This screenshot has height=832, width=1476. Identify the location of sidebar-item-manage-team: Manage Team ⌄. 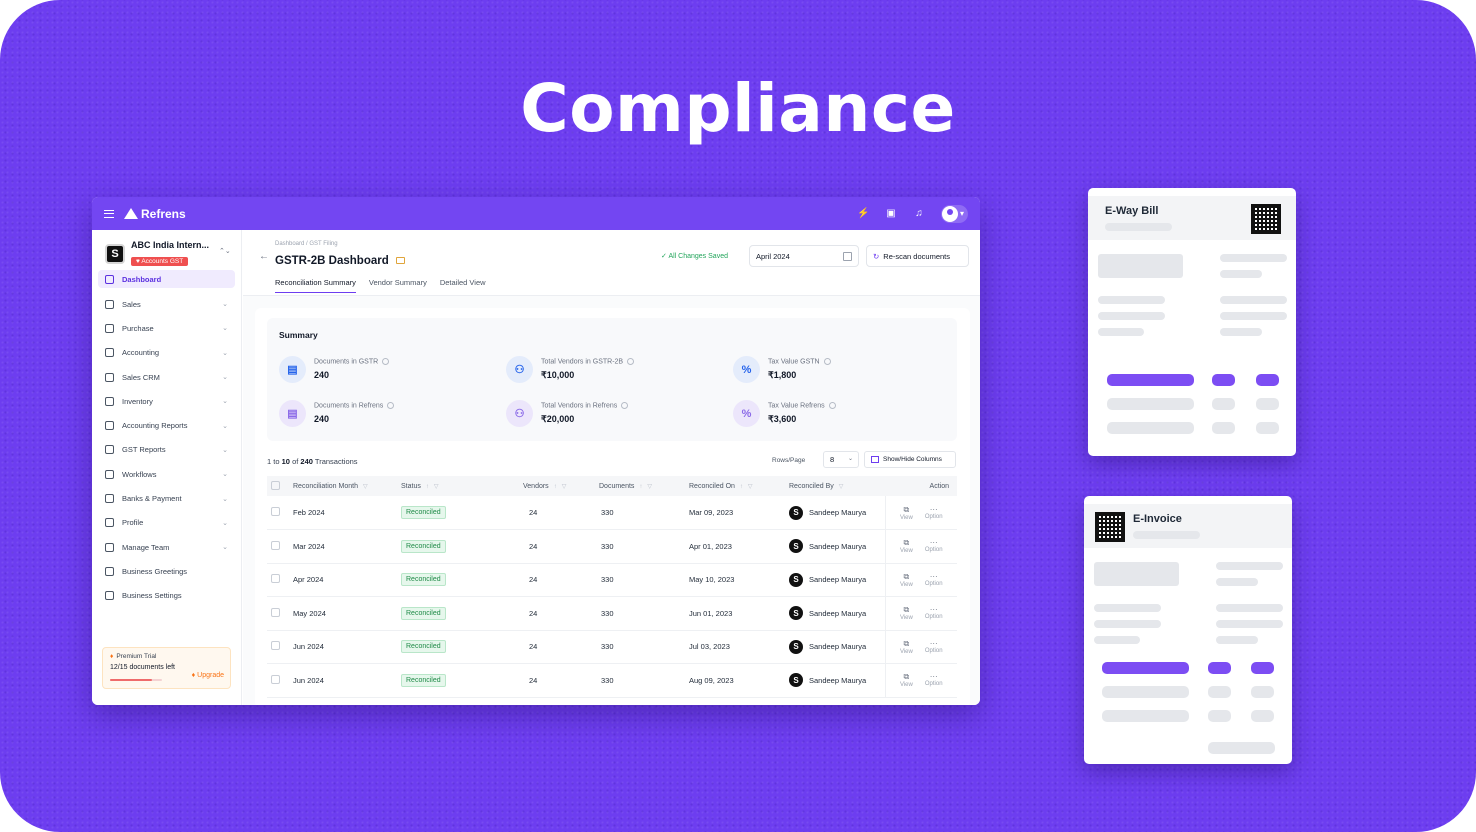
(166, 547).